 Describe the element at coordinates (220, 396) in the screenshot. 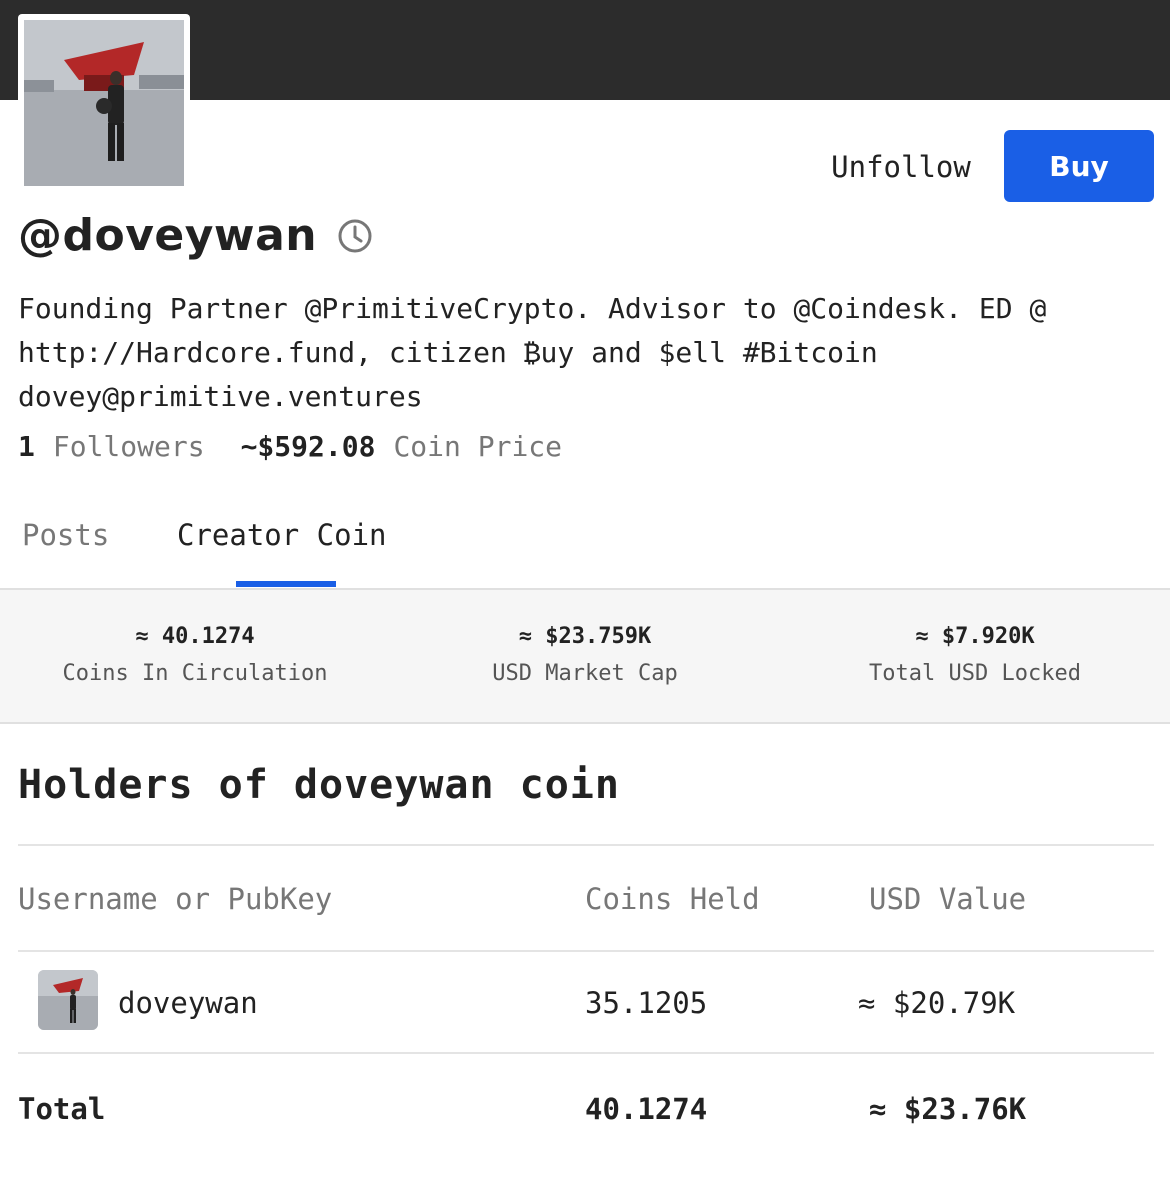

I see `bio-line: dovey@primitive.ventures` at that location.